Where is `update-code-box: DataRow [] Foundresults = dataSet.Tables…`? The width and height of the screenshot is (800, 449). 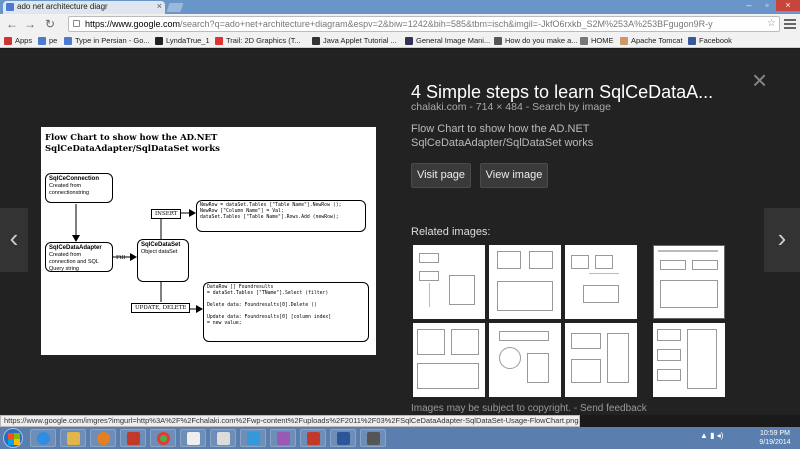 update-code-box: DataRow [] Foundresults = dataSet.Tables… is located at coordinates (286, 312).